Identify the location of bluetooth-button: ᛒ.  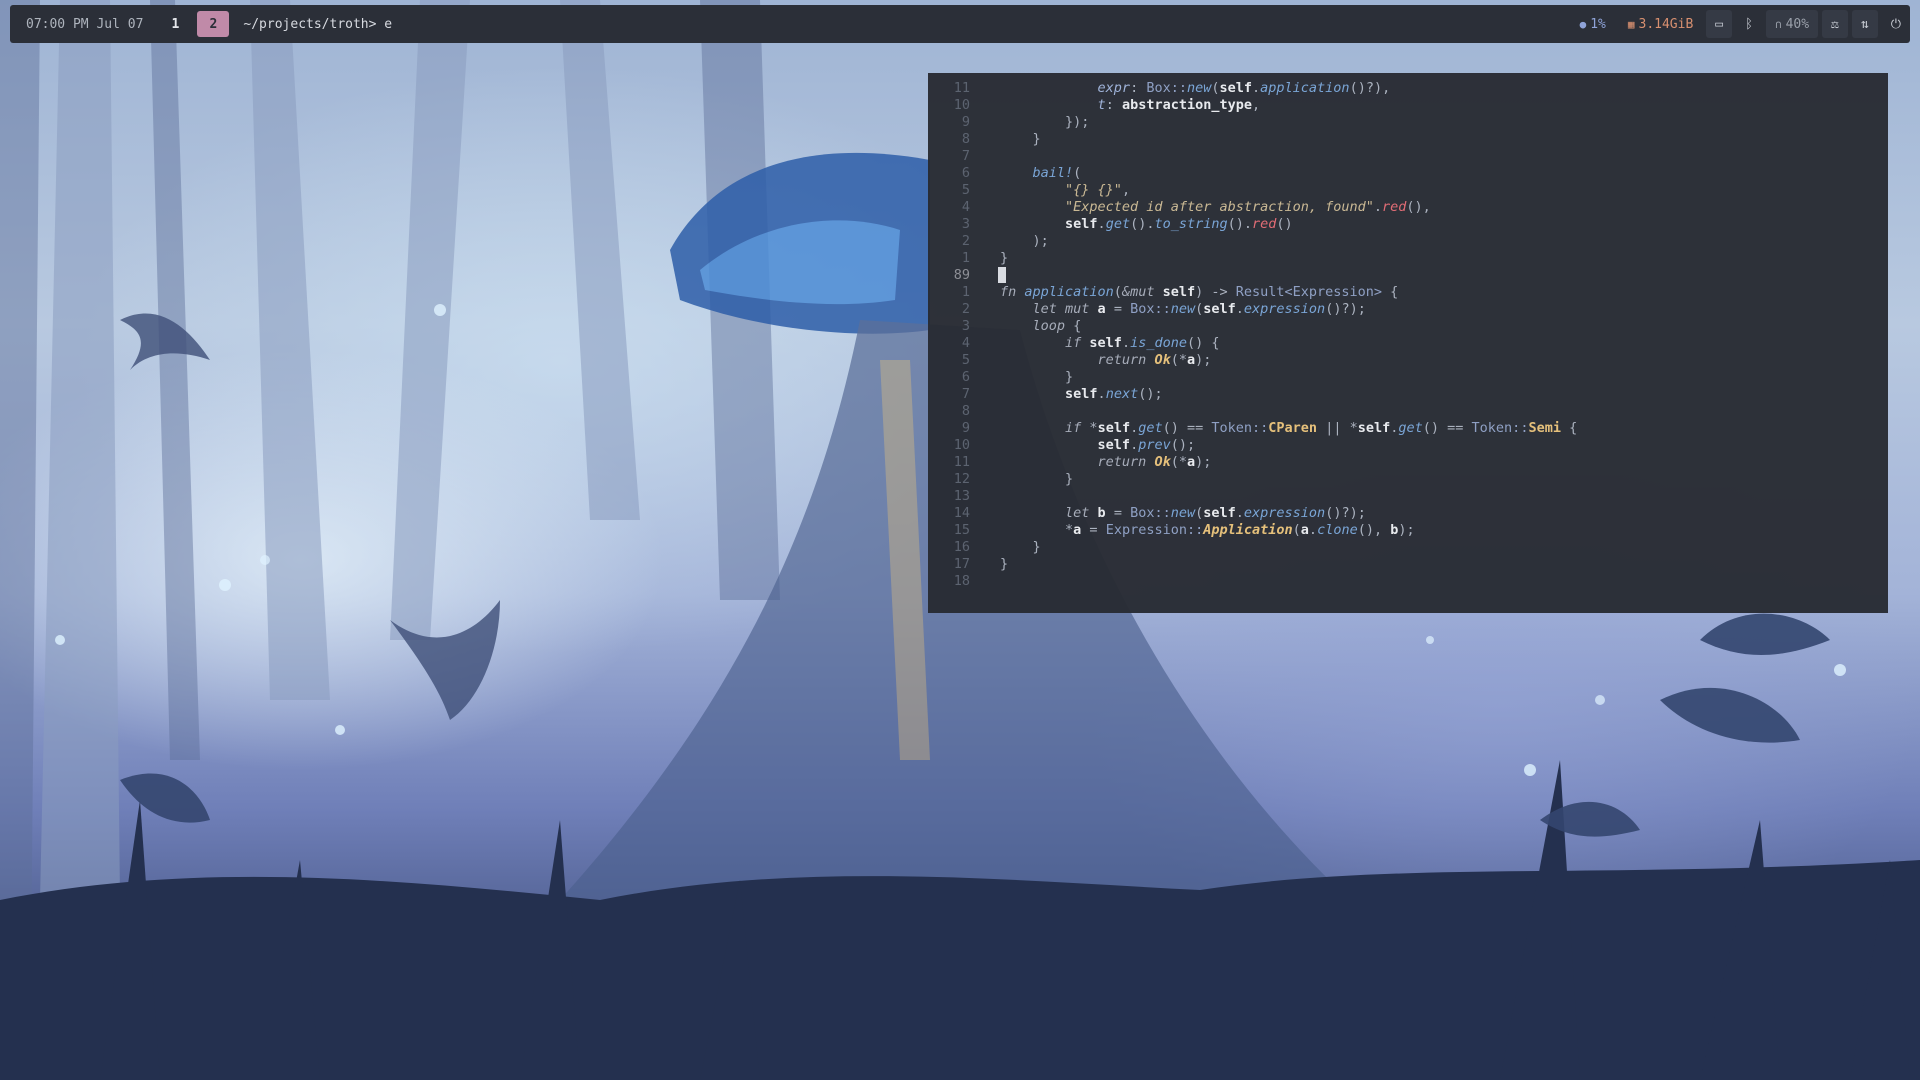
(1749, 24).